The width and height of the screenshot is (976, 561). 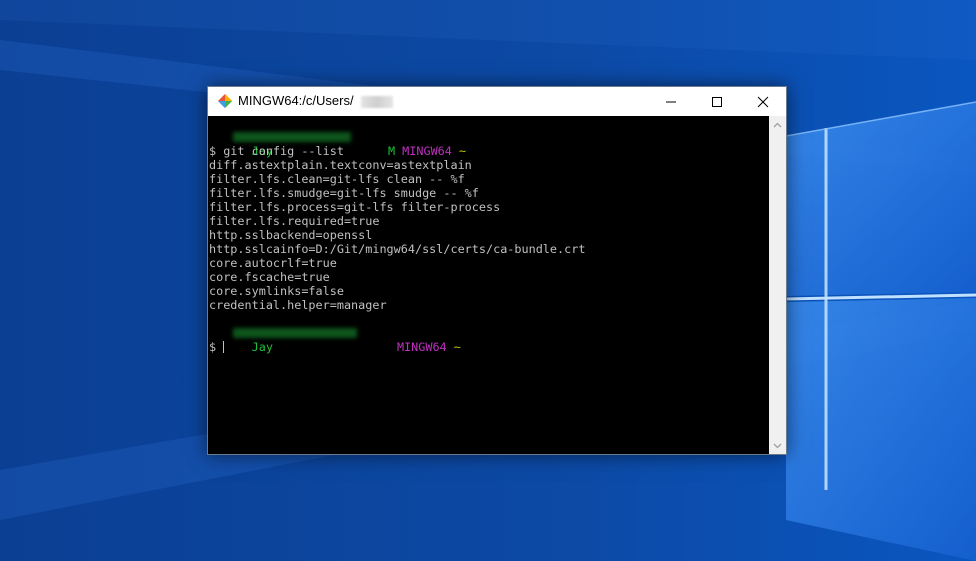 I want to click on git-bash-icon, so click(x=225, y=101).